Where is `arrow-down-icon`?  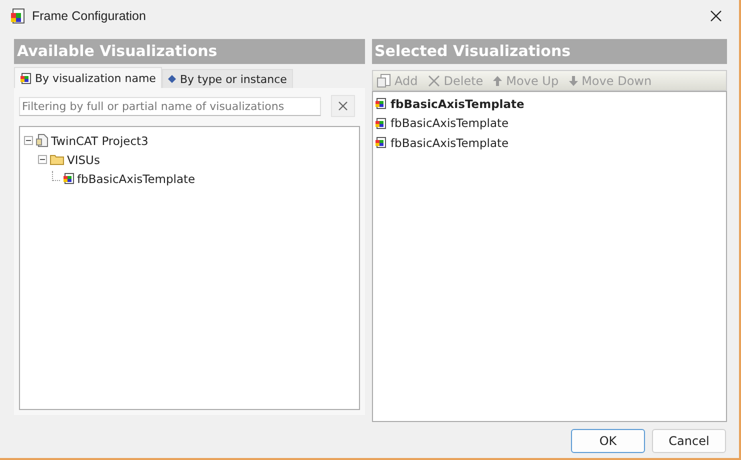
arrow-down-icon is located at coordinates (573, 81).